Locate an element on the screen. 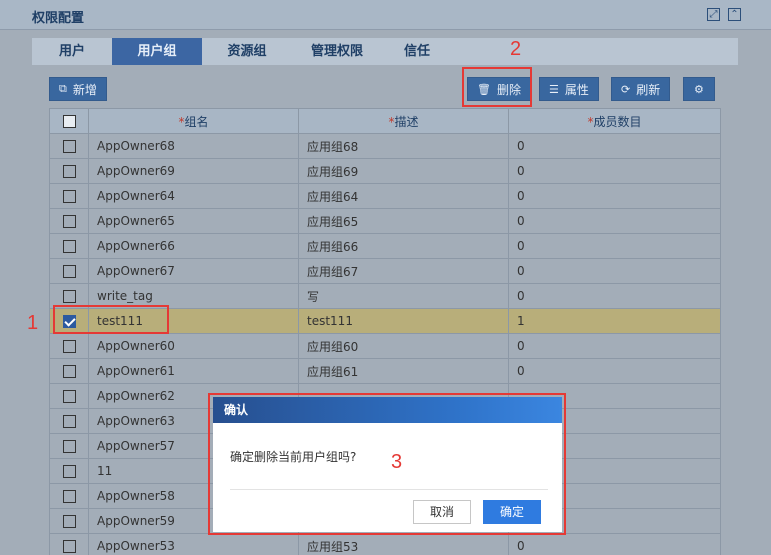 This screenshot has width=771, height=555. select-all-checkbox is located at coordinates (69, 121).